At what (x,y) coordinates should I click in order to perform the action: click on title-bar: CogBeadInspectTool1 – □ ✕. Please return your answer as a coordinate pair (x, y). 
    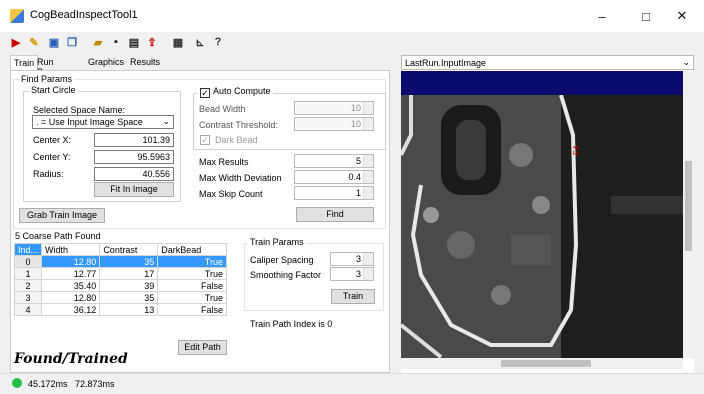
    Looking at the image, I should click on (352, 16).